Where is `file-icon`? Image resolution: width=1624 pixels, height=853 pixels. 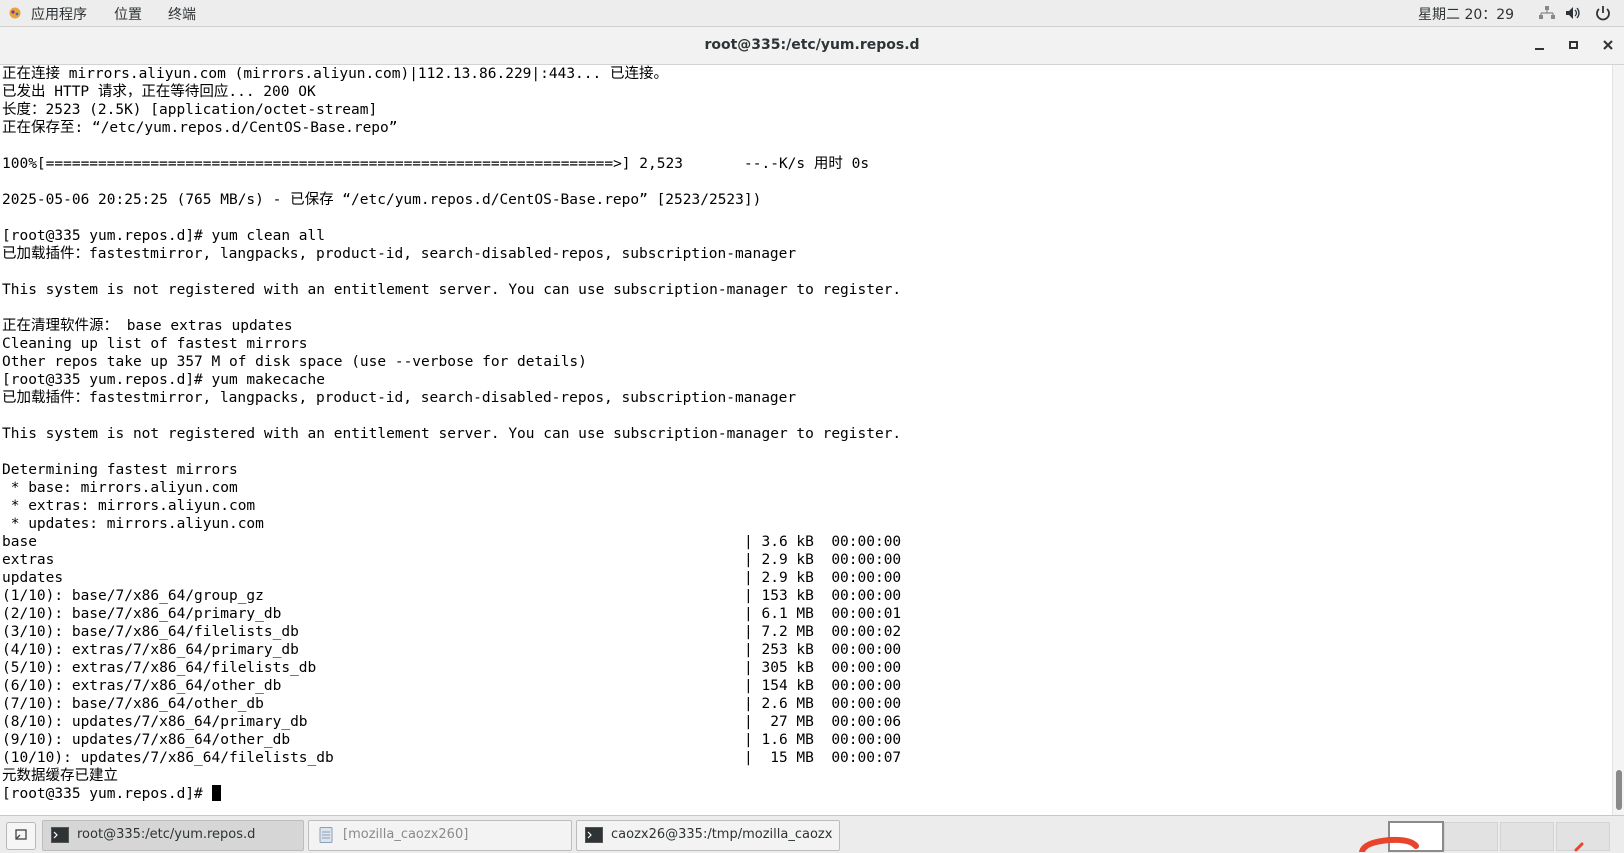
file-icon is located at coordinates (326, 835).